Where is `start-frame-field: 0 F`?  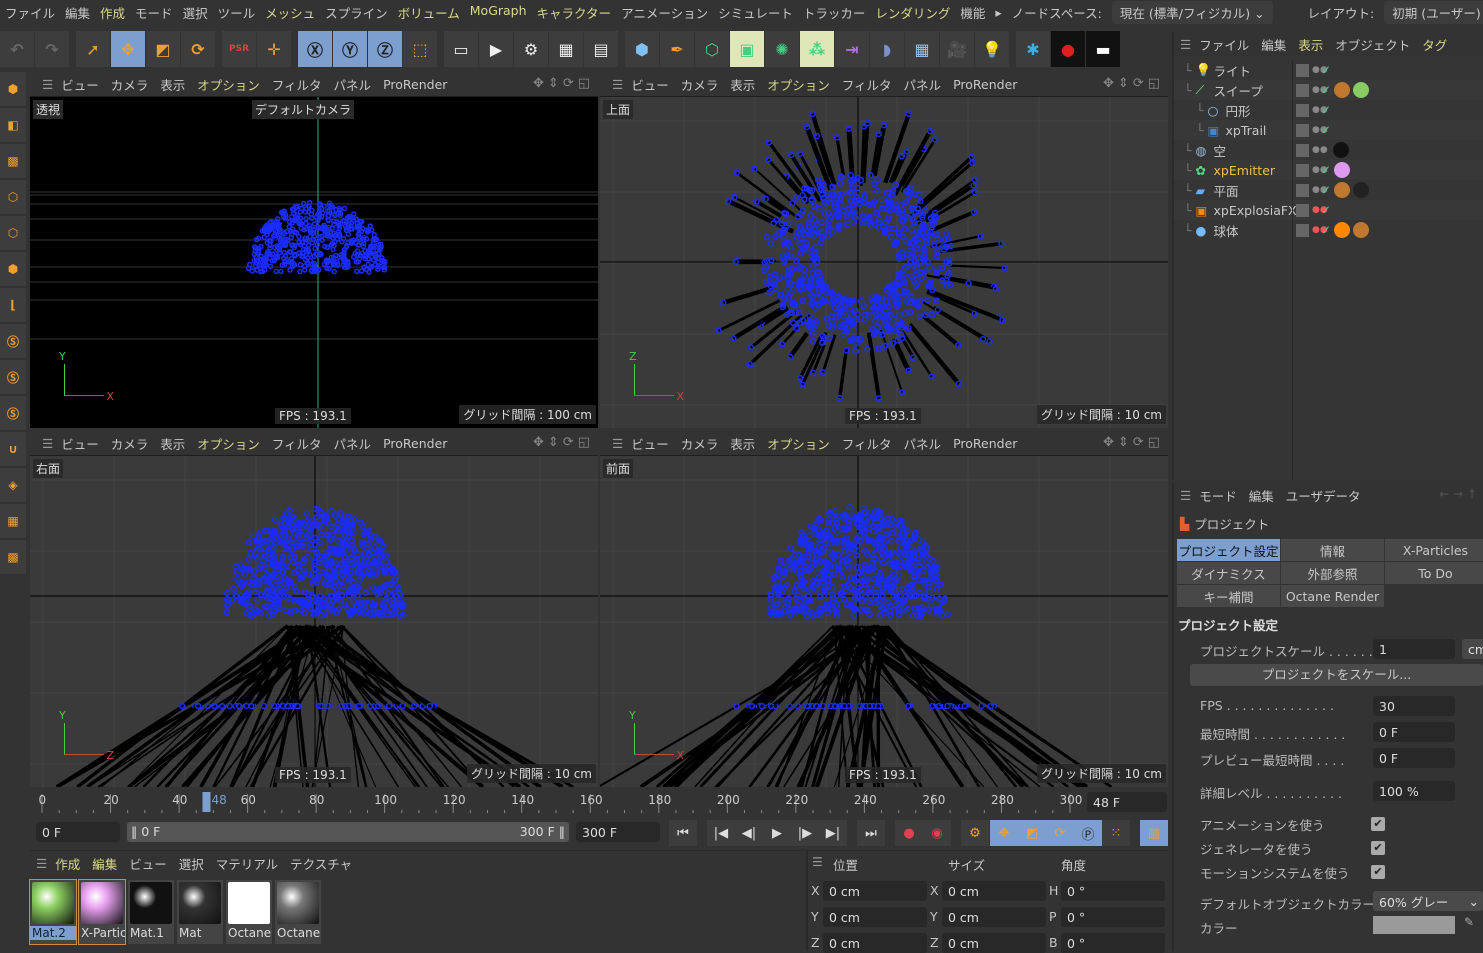
start-frame-field: 0 F is located at coordinates (78, 832).